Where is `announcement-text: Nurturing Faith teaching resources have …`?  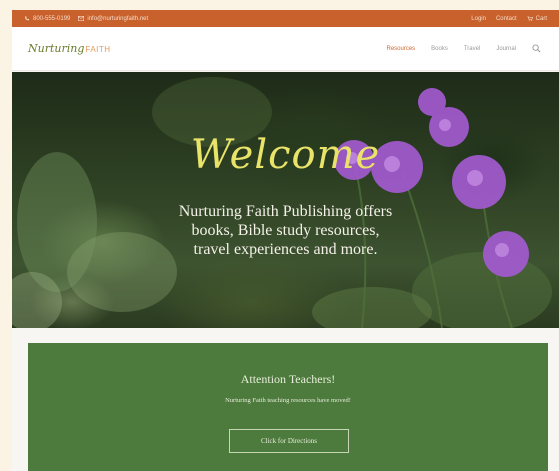 announcement-text: Nurturing Faith teaching resources have … is located at coordinates (288, 400).